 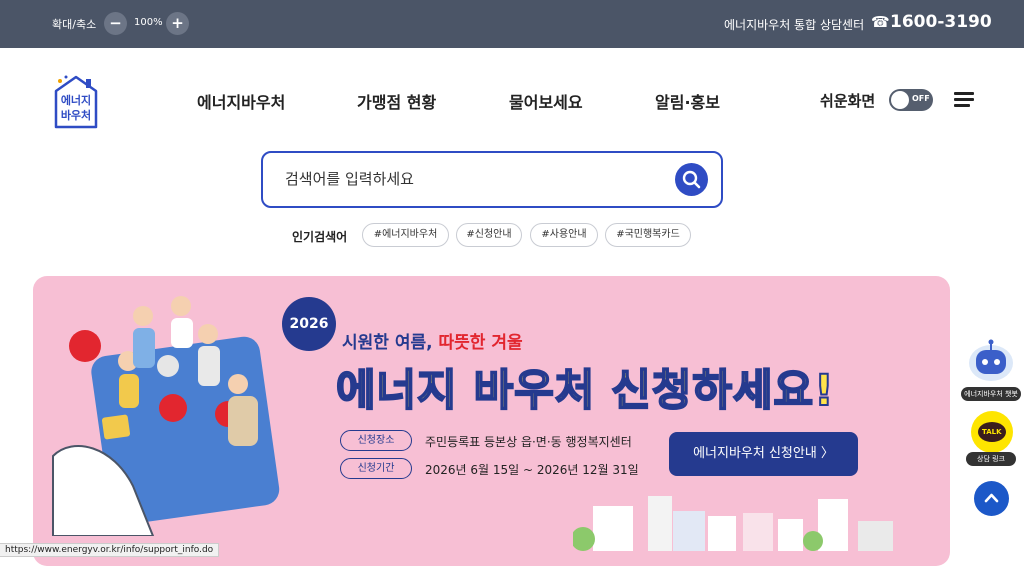 What do you see at coordinates (405, 235) in the screenshot?
I see `keyword-tag: #에너지바우처` at bounding box center [405, 235].